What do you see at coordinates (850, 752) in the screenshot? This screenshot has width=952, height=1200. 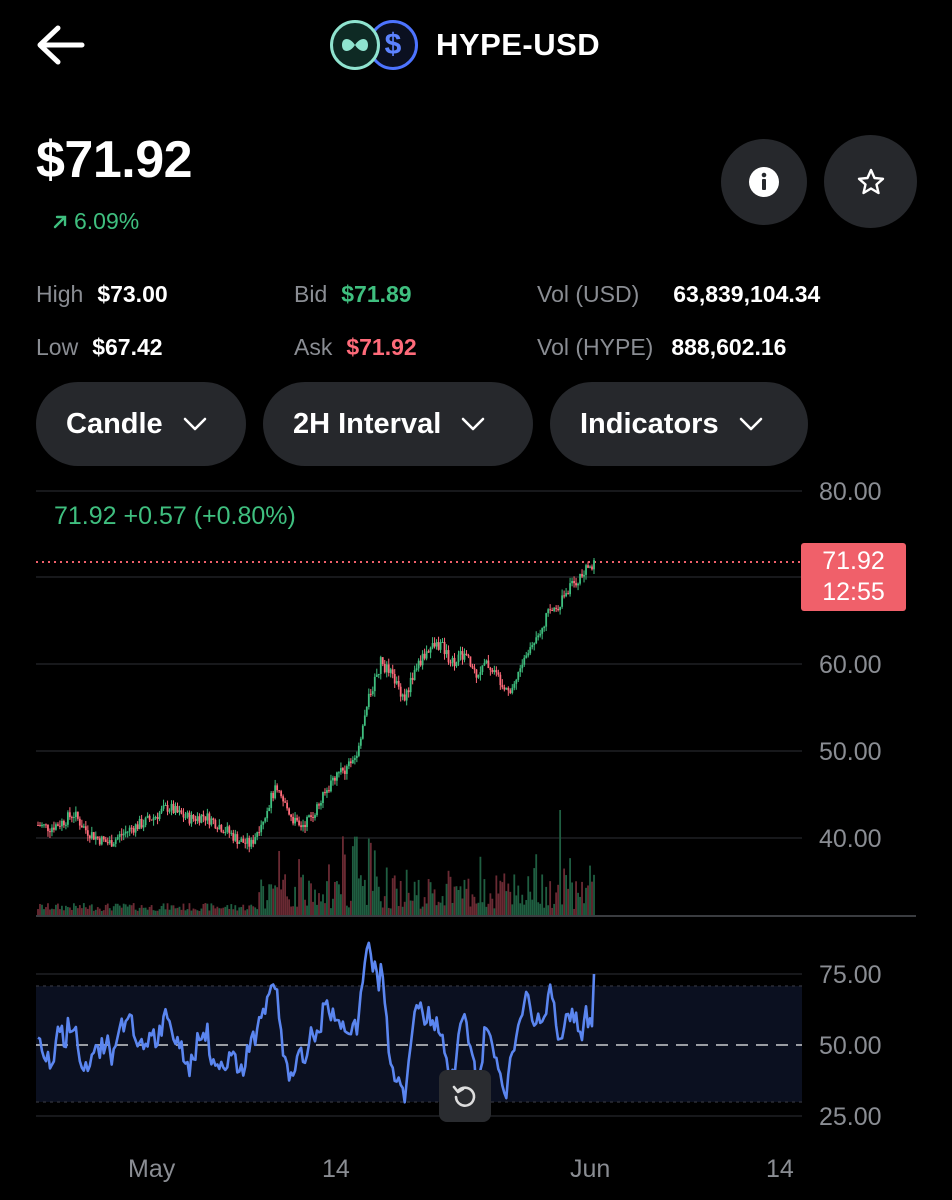 I see `y-label: 50.00` at bounding box center [850, 752].